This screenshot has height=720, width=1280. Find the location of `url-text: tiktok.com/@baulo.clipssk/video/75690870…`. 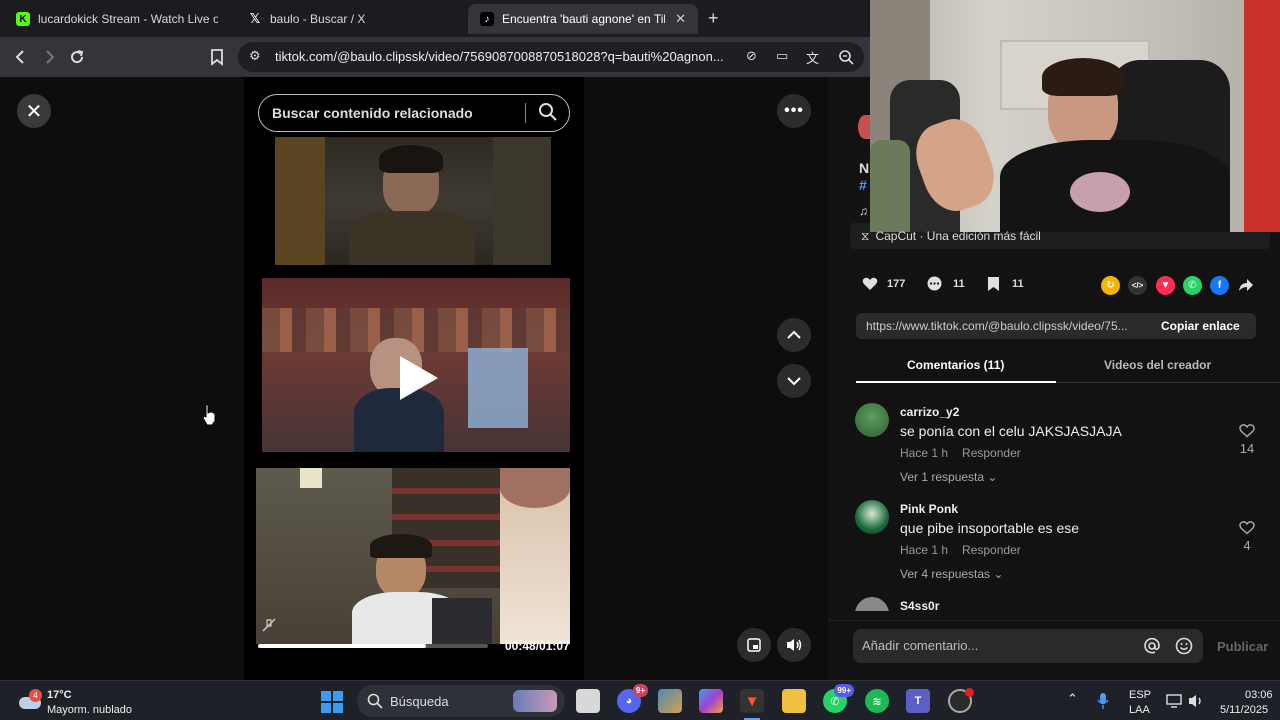

url-text: tiktok.com/@baulo.clipssk/video/75690870… is located at coordinates (503, 56).